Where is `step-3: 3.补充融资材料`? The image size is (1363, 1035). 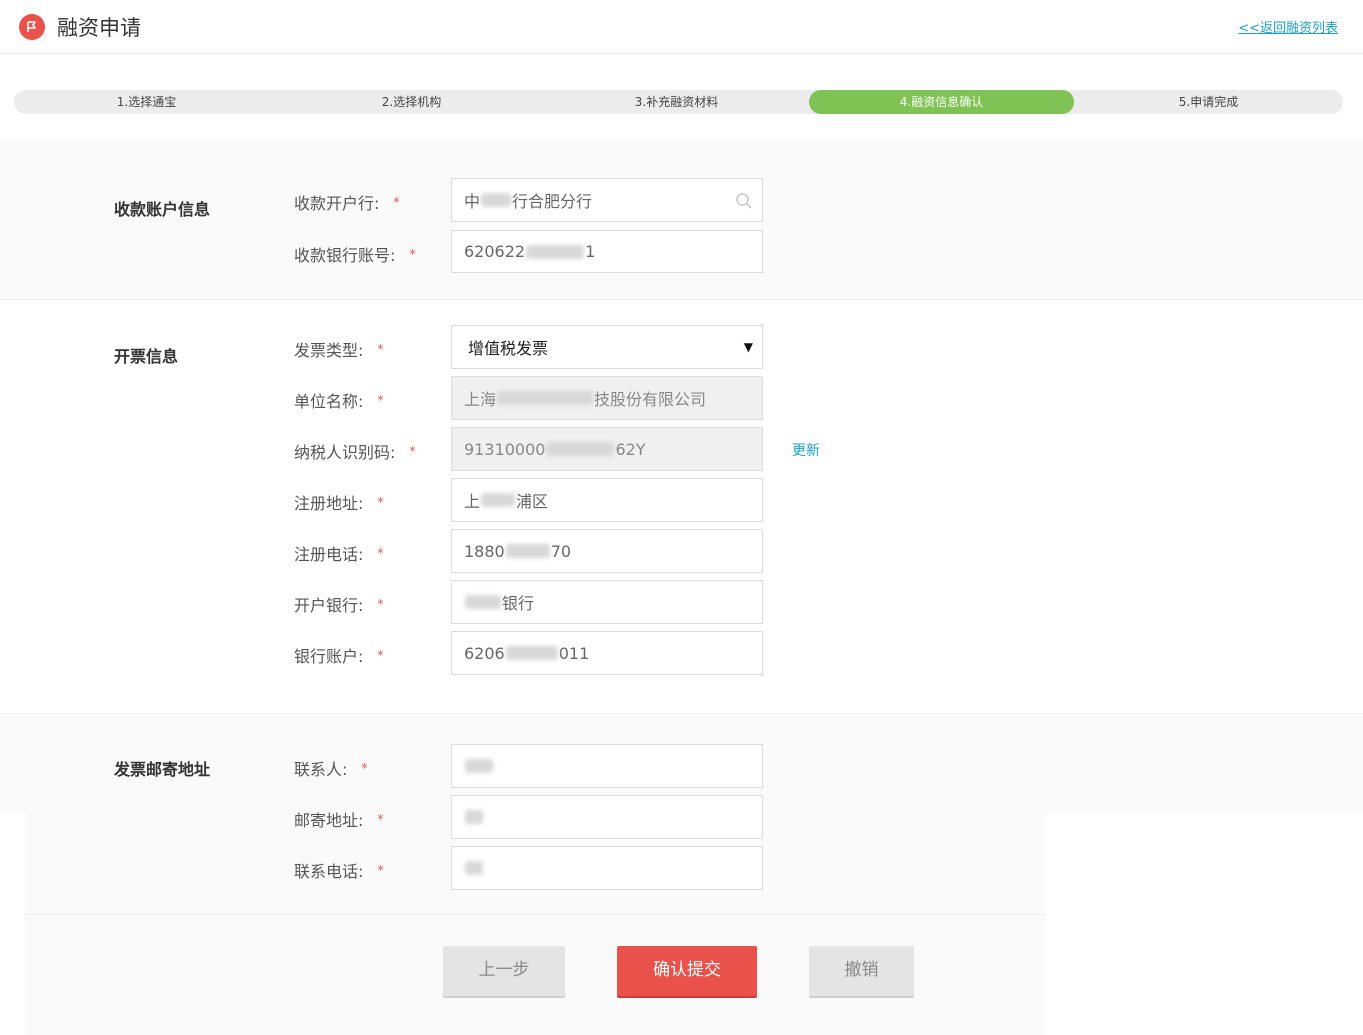
step-3: 3.补充融资材料 is located at coordinates (676, 102).